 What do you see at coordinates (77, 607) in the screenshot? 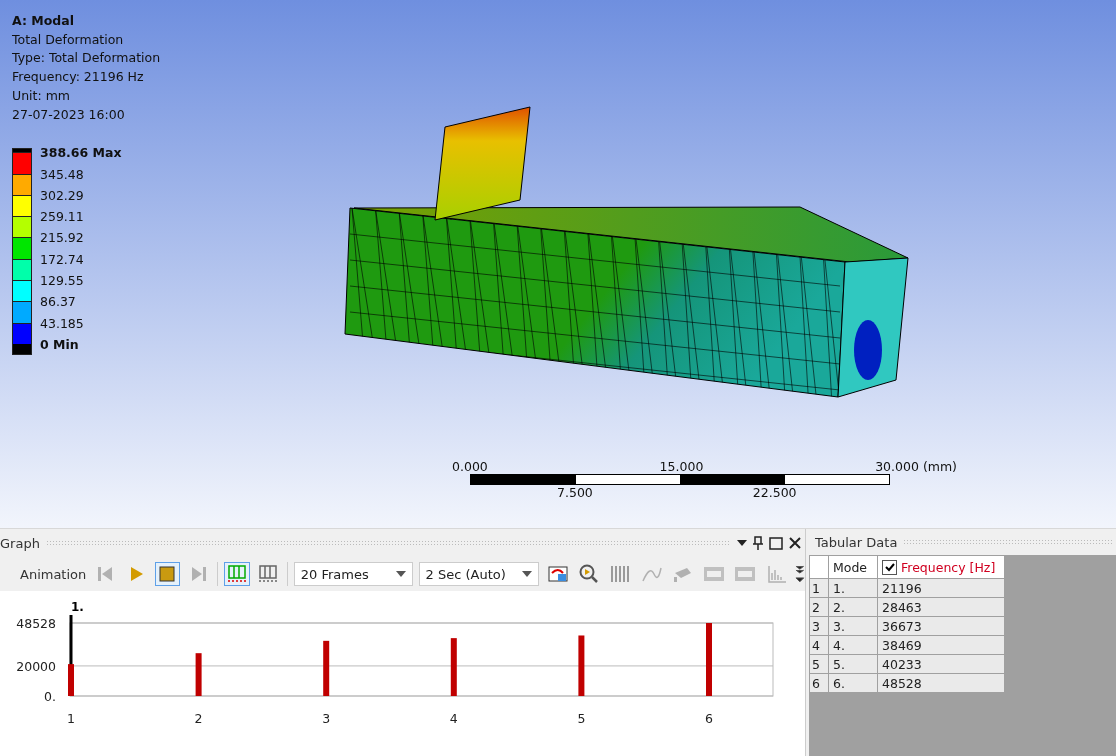
I see `cursor-label: 1.` at bounding box center [77, 607].